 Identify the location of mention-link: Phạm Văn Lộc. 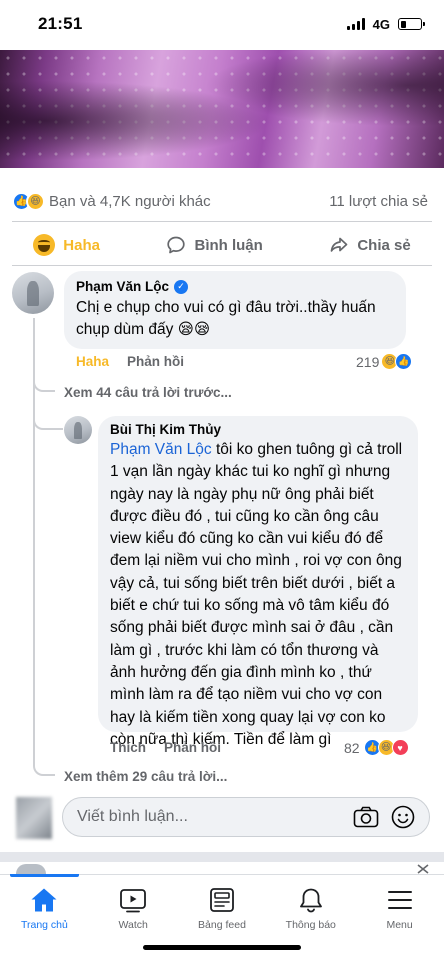
(161, 449).